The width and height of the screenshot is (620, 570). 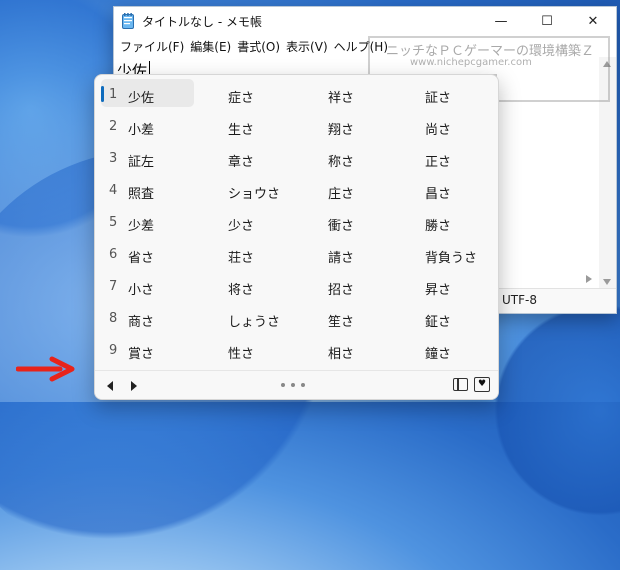 What do you see at coordinates (241, 128) in the screenshot?
I see `candidate-item: 生さ` at bounding box center [241, 128].